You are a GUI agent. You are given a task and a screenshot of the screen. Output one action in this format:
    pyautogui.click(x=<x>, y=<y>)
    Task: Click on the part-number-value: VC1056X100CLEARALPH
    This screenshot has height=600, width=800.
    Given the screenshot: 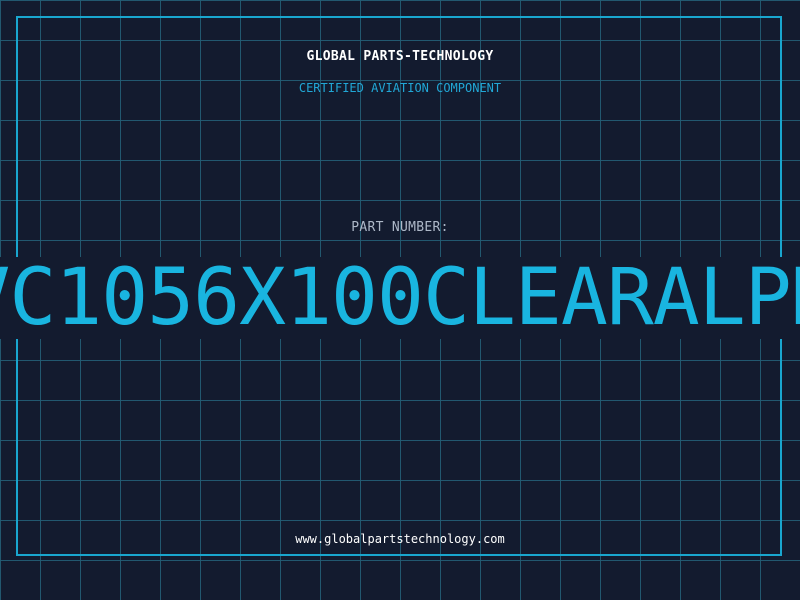 What is the action you would take?
    pyautogui.click(x=400, y=298)
    